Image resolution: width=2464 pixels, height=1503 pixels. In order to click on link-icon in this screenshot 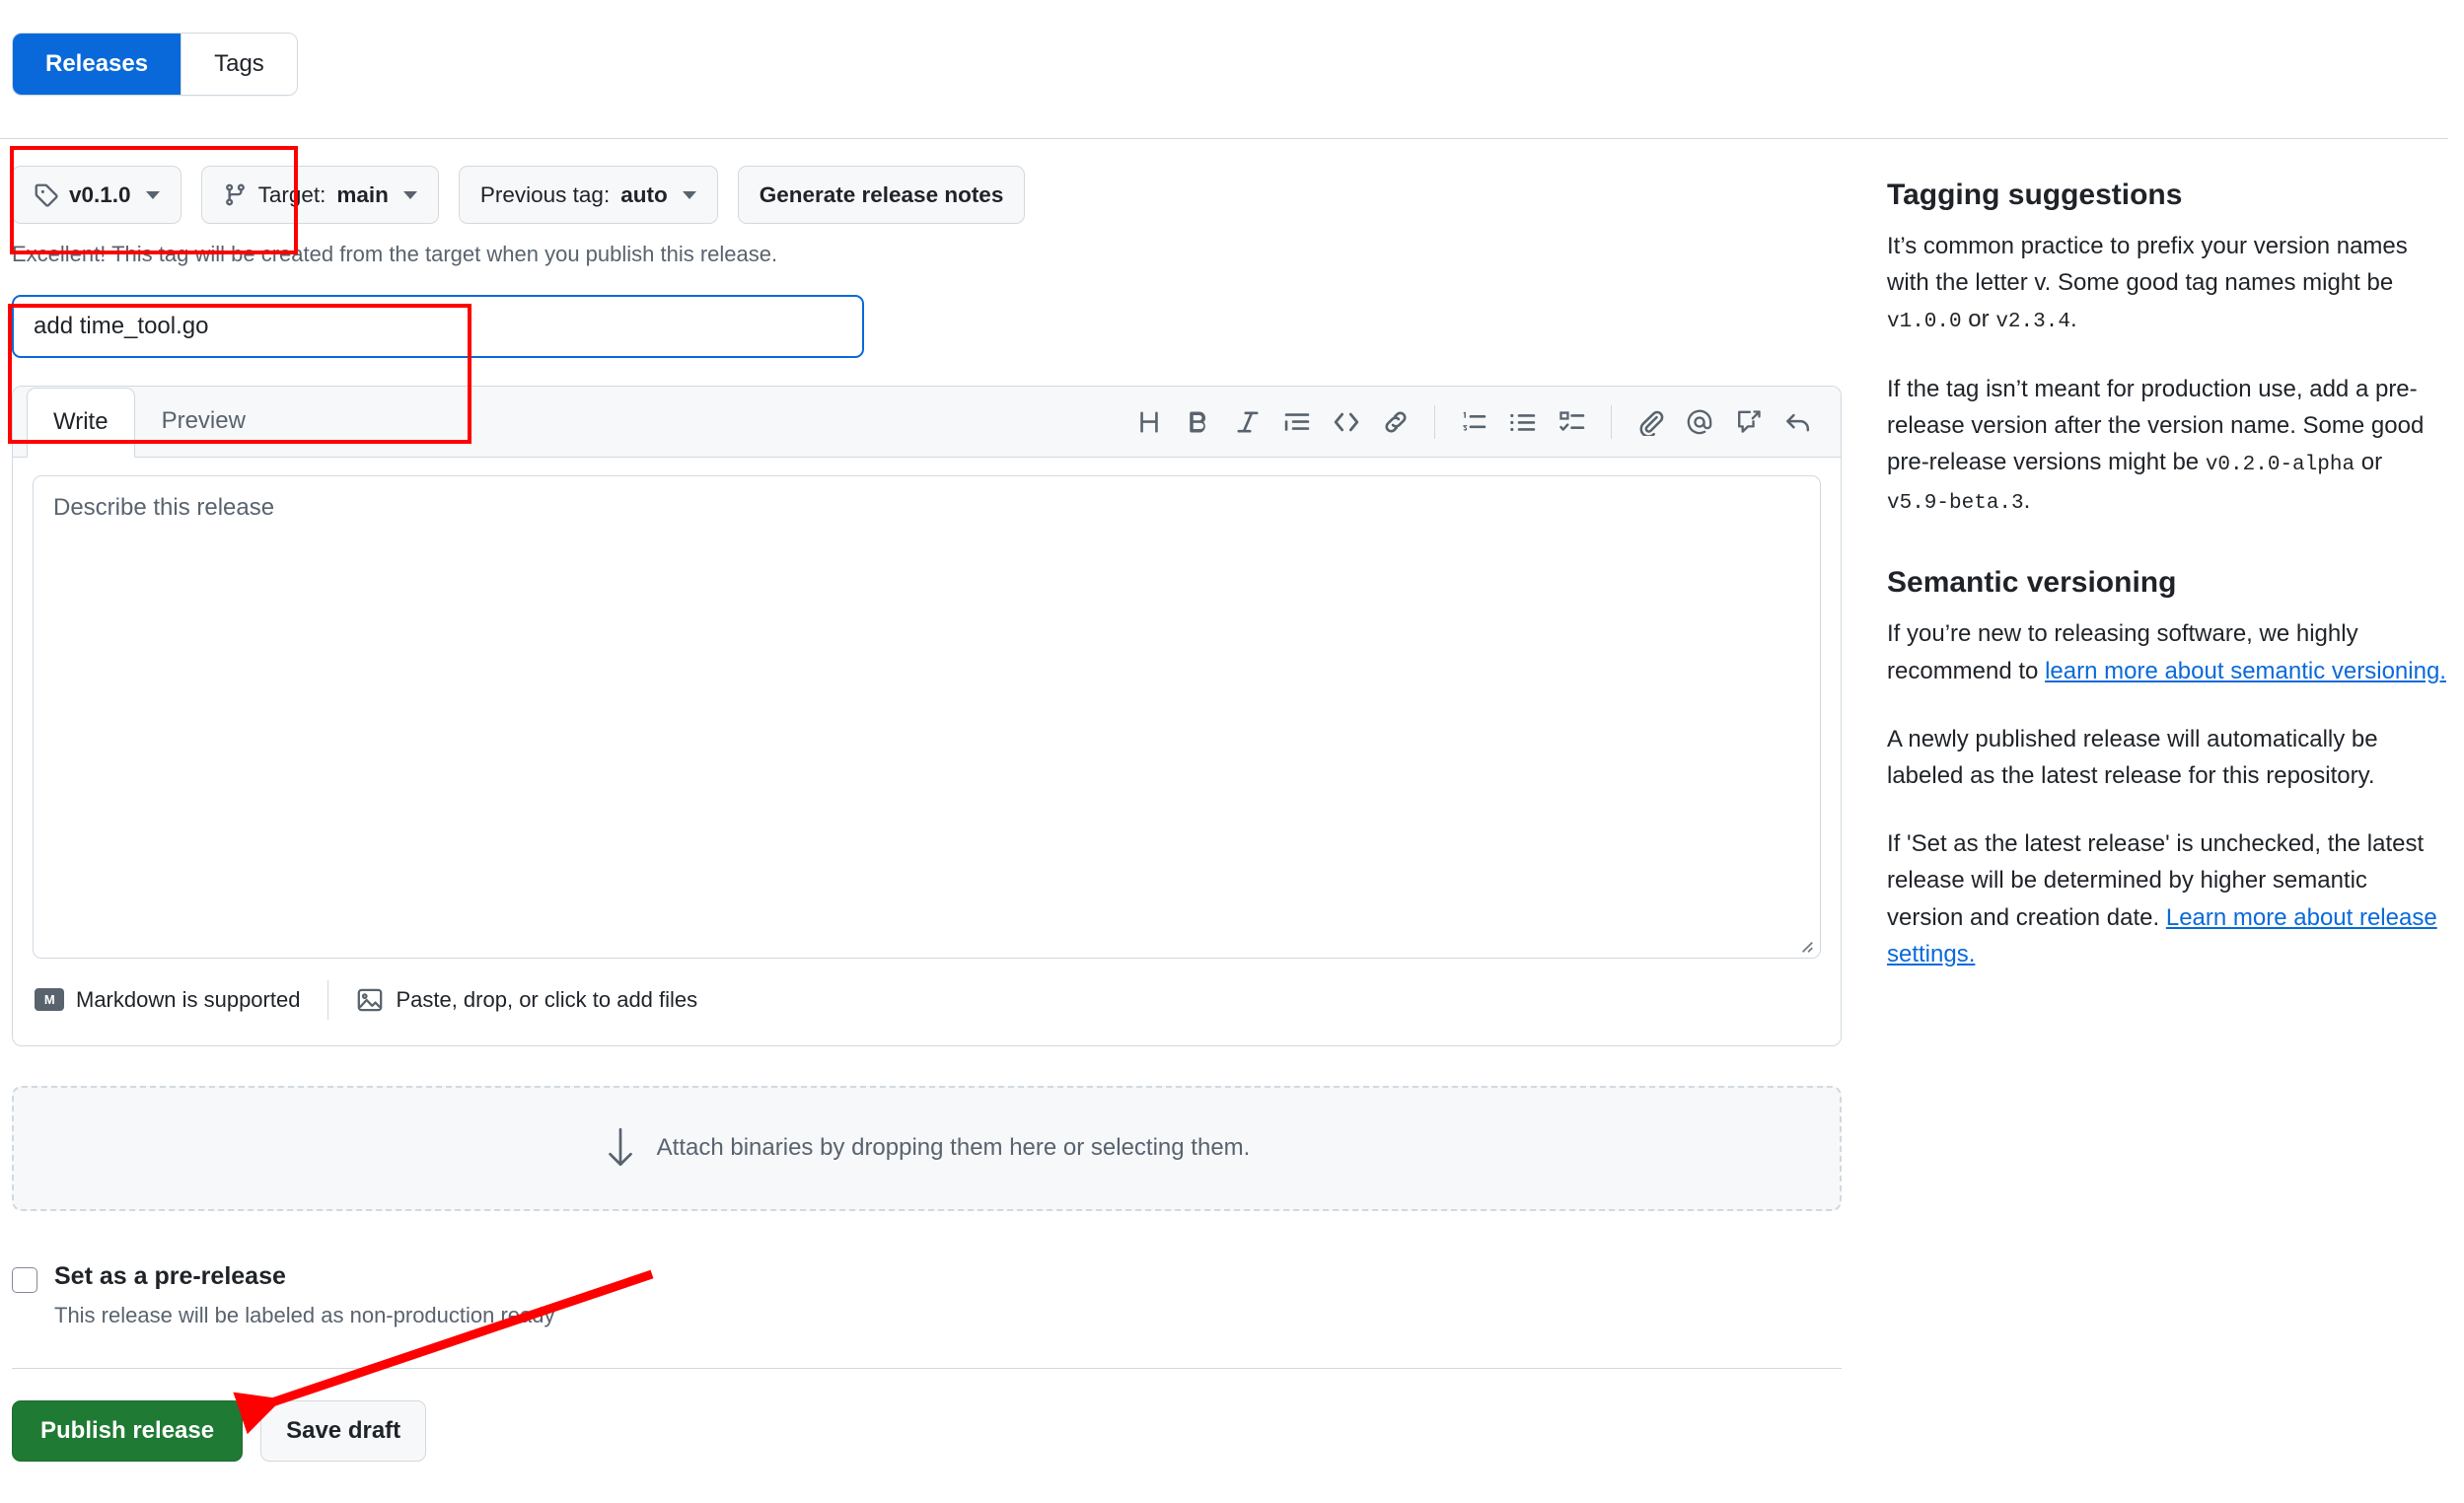, I will do `click(1395, 422)`.